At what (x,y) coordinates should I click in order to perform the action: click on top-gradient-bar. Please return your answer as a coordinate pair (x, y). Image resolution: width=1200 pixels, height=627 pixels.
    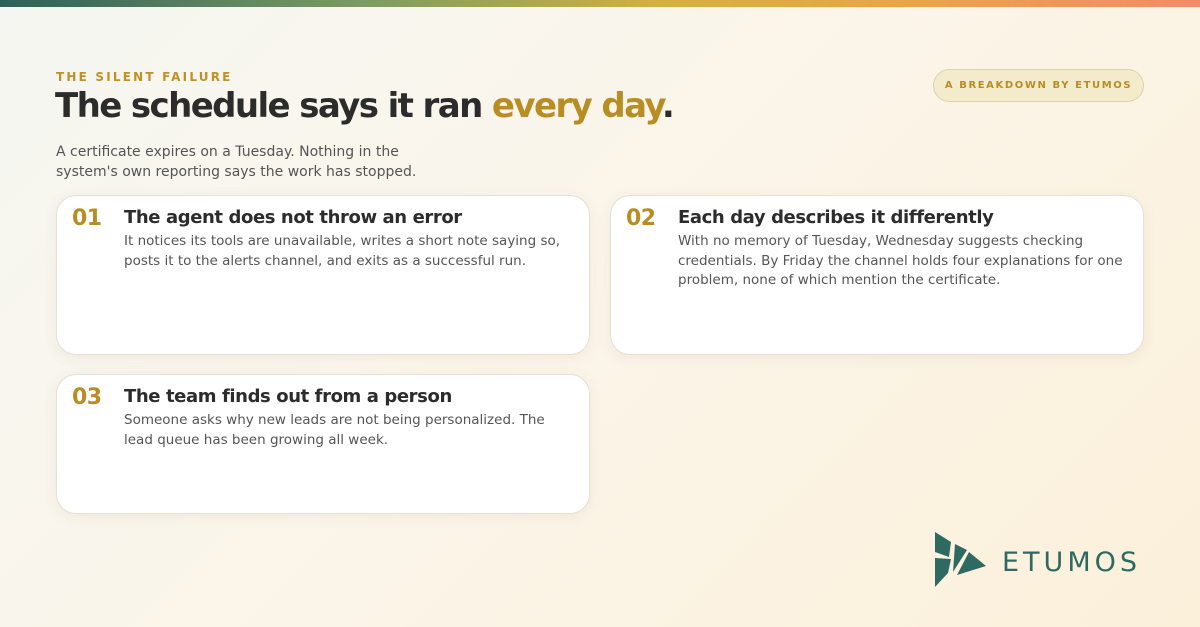
    Looking at the image, I should click on (600, 3).